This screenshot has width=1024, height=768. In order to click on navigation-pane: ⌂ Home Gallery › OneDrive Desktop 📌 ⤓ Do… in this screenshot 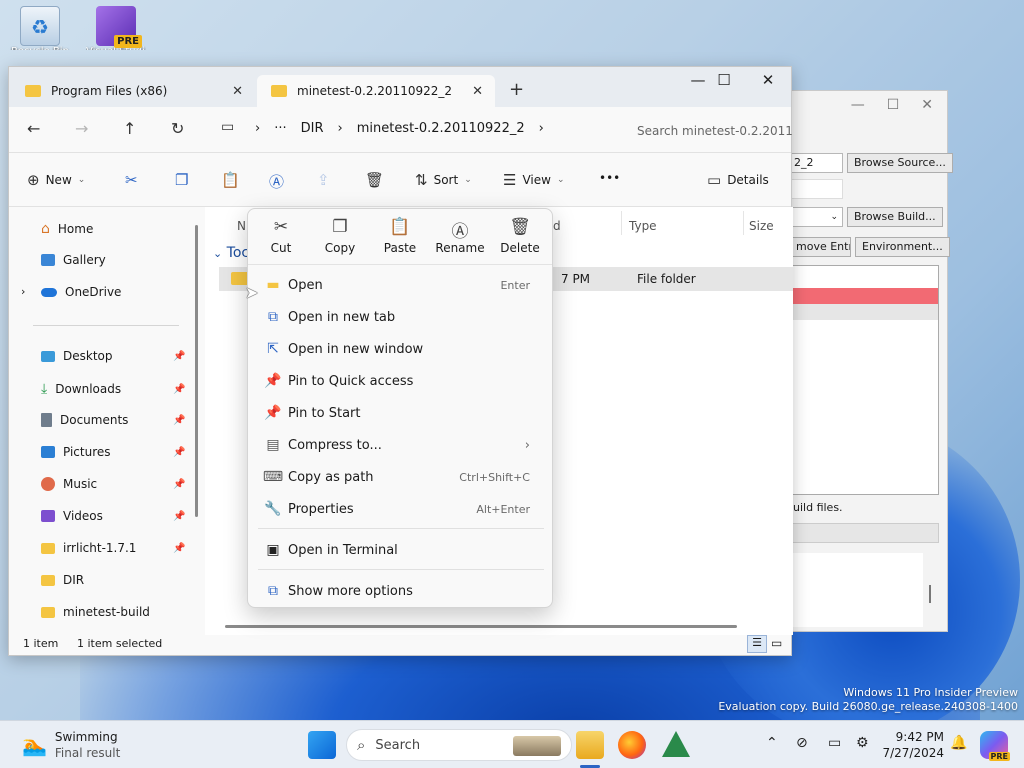, I will do `click(106, 421)`.